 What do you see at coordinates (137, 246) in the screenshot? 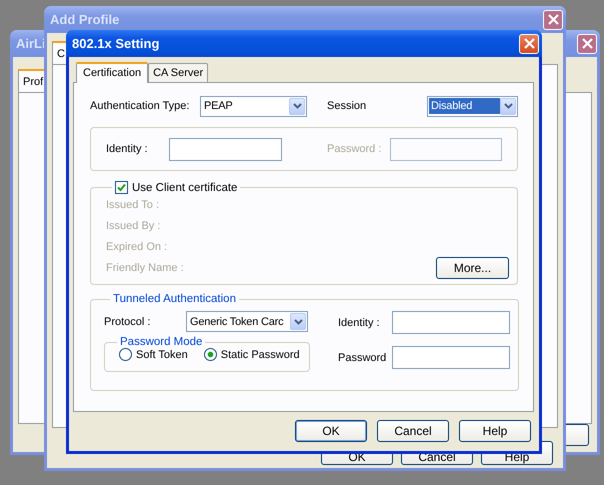
I see `field-label: Expired On :` at bounding box center [137, 246].